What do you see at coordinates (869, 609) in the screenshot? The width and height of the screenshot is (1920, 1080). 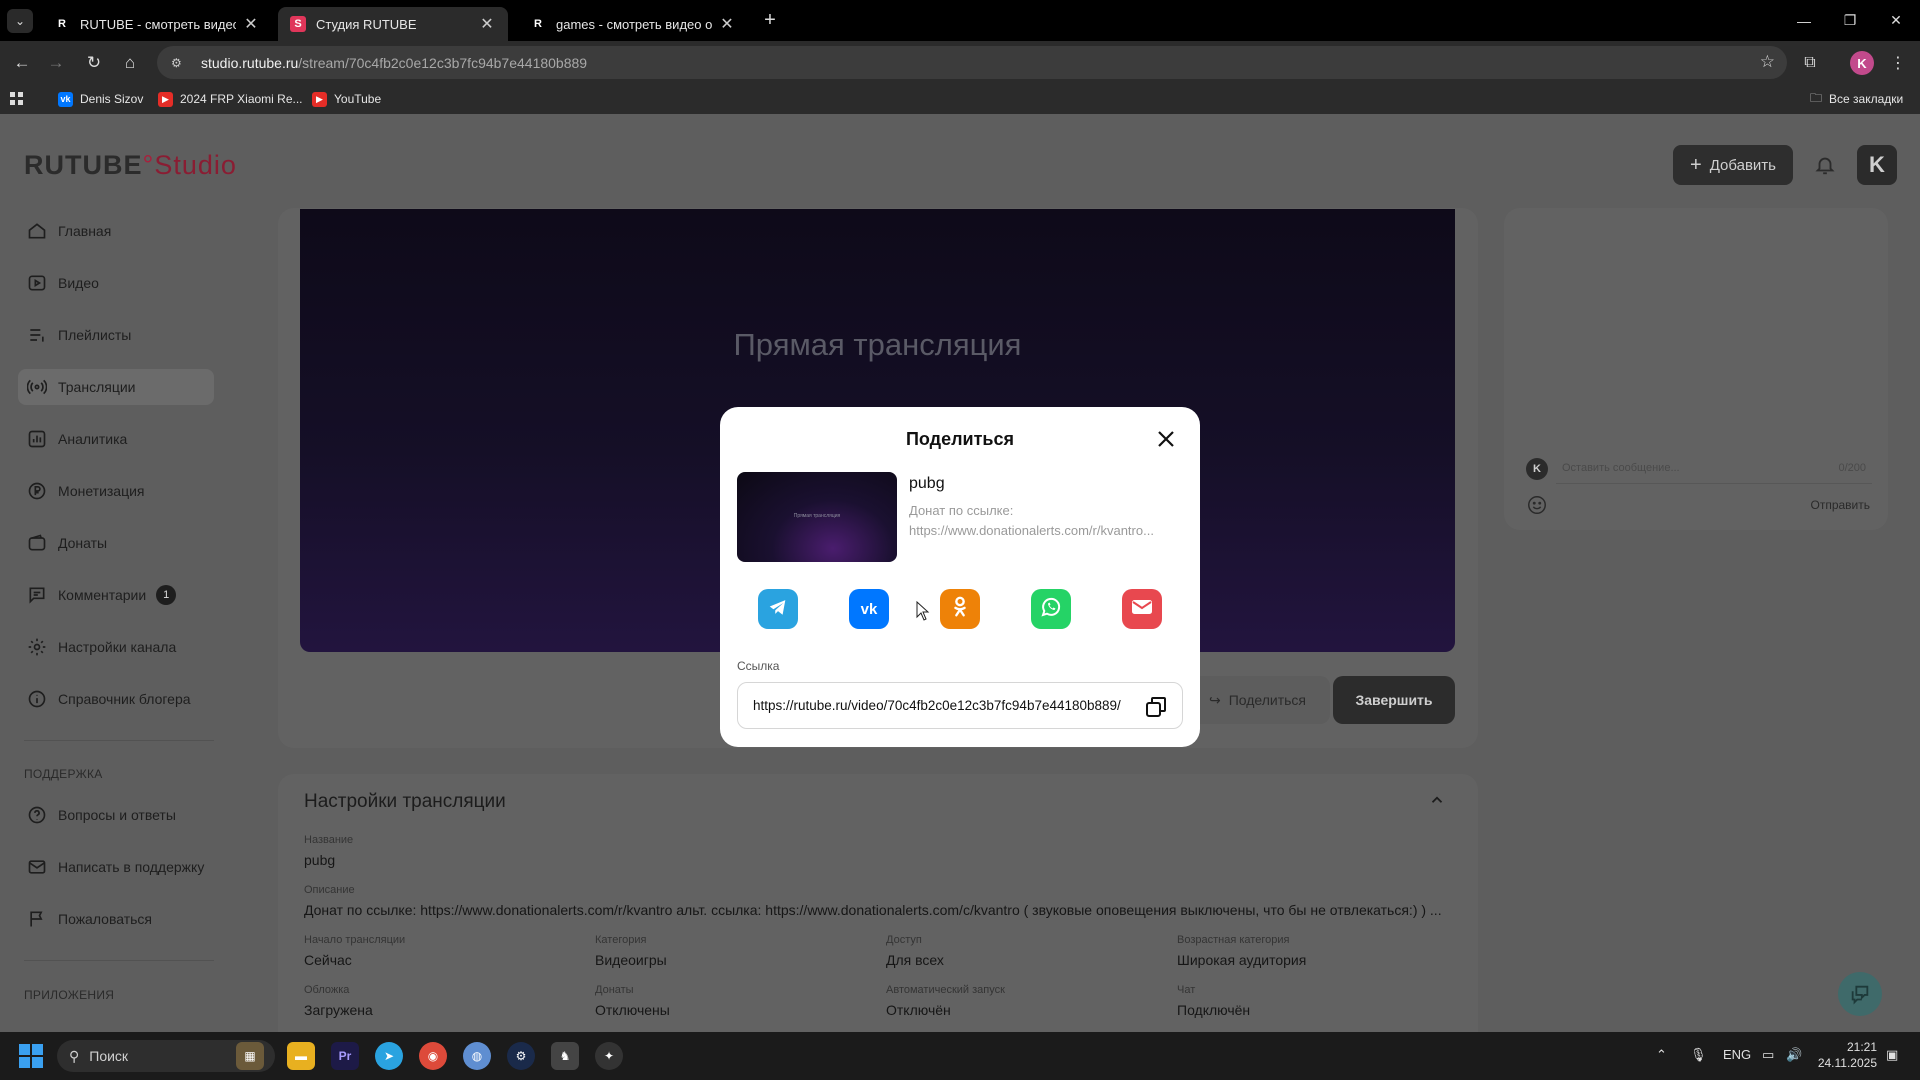 I see `share-vk-button: vk` at bounding box center [869, 609].